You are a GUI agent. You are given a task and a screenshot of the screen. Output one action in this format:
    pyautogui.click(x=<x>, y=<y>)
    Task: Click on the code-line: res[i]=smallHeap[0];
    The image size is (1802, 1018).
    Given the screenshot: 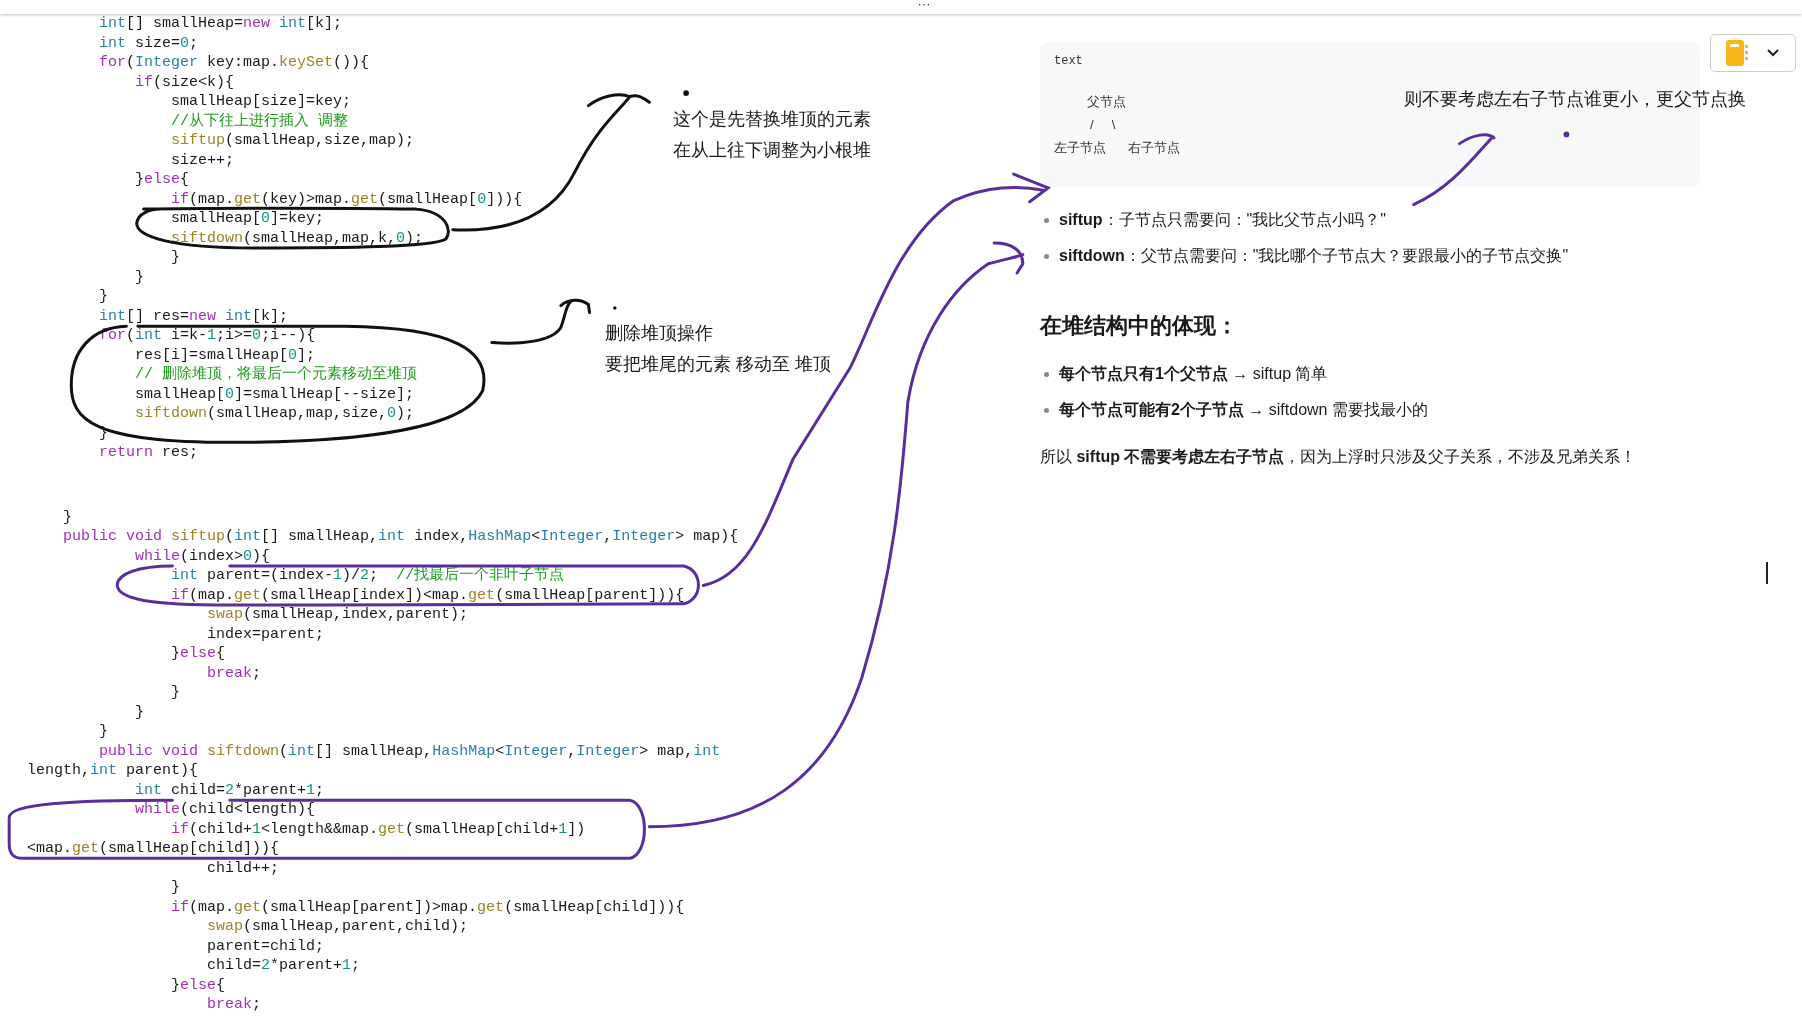 What is the action you would take?
    pyautogui.click(x=225, y=355)
    